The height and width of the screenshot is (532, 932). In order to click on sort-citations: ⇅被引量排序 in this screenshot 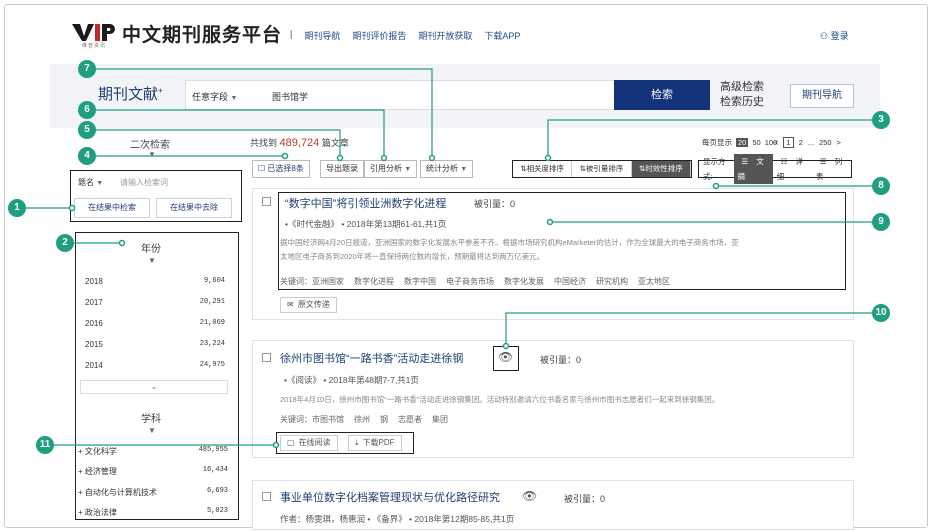, I will do `click(602, 169)`.